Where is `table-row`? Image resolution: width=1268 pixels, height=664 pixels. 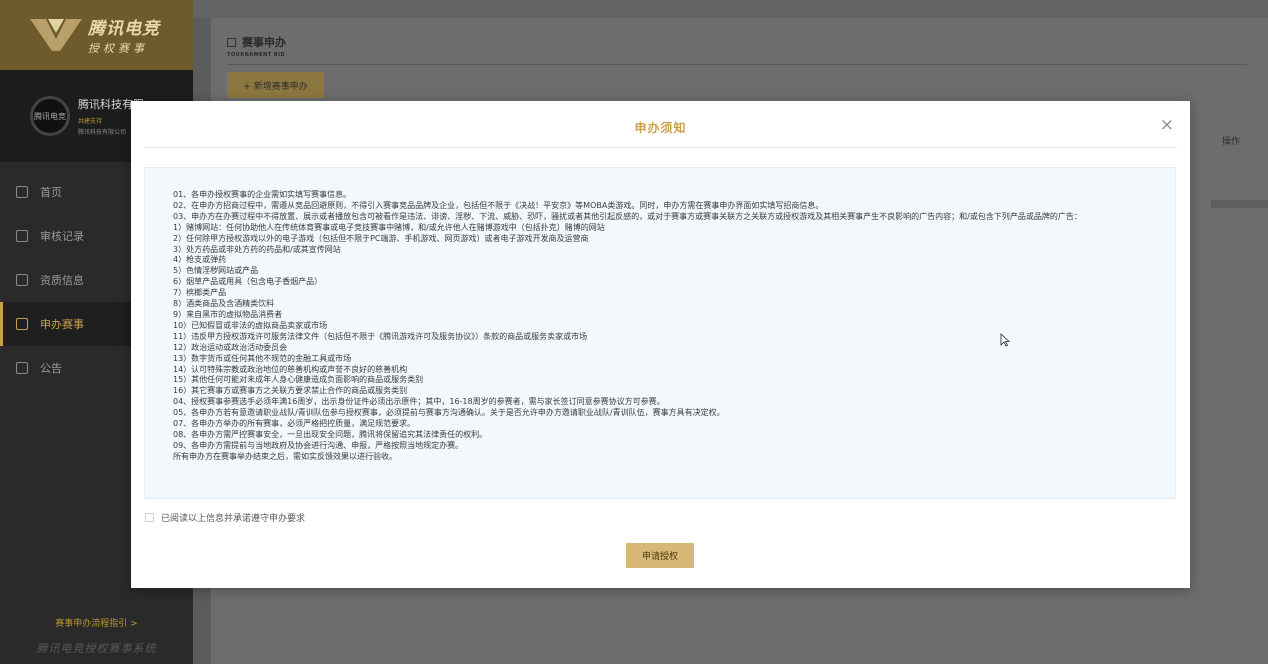 table-row is located at coordinates (1239, 204).